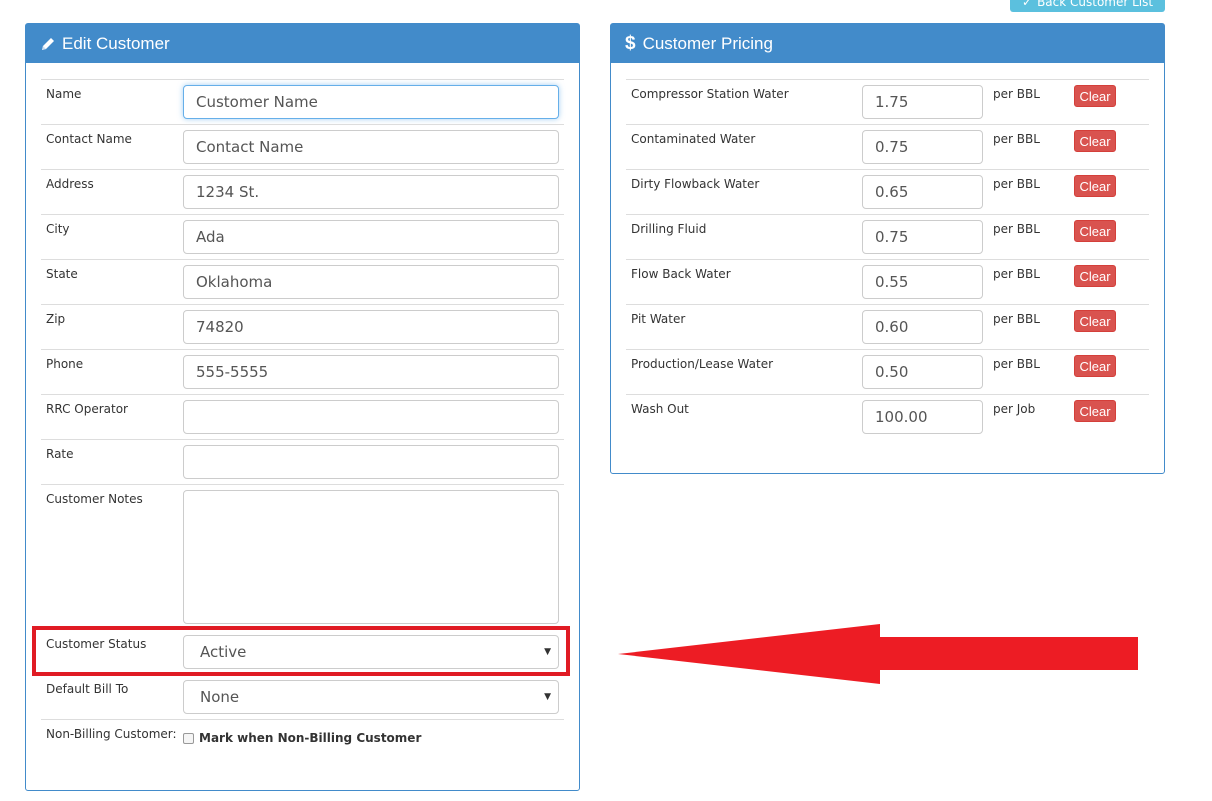 The image size is (1212, 801). I want to click on pricing-panel-heading: $ Customer Pricing, so click(887, 43).